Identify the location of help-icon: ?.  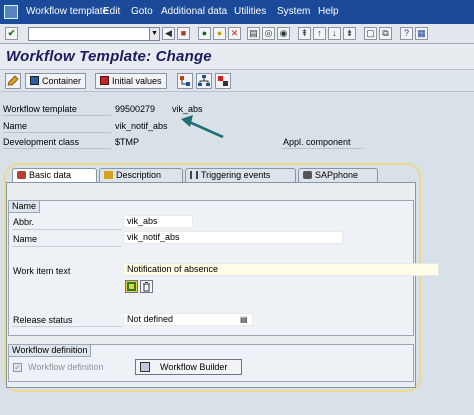
(406, 33).